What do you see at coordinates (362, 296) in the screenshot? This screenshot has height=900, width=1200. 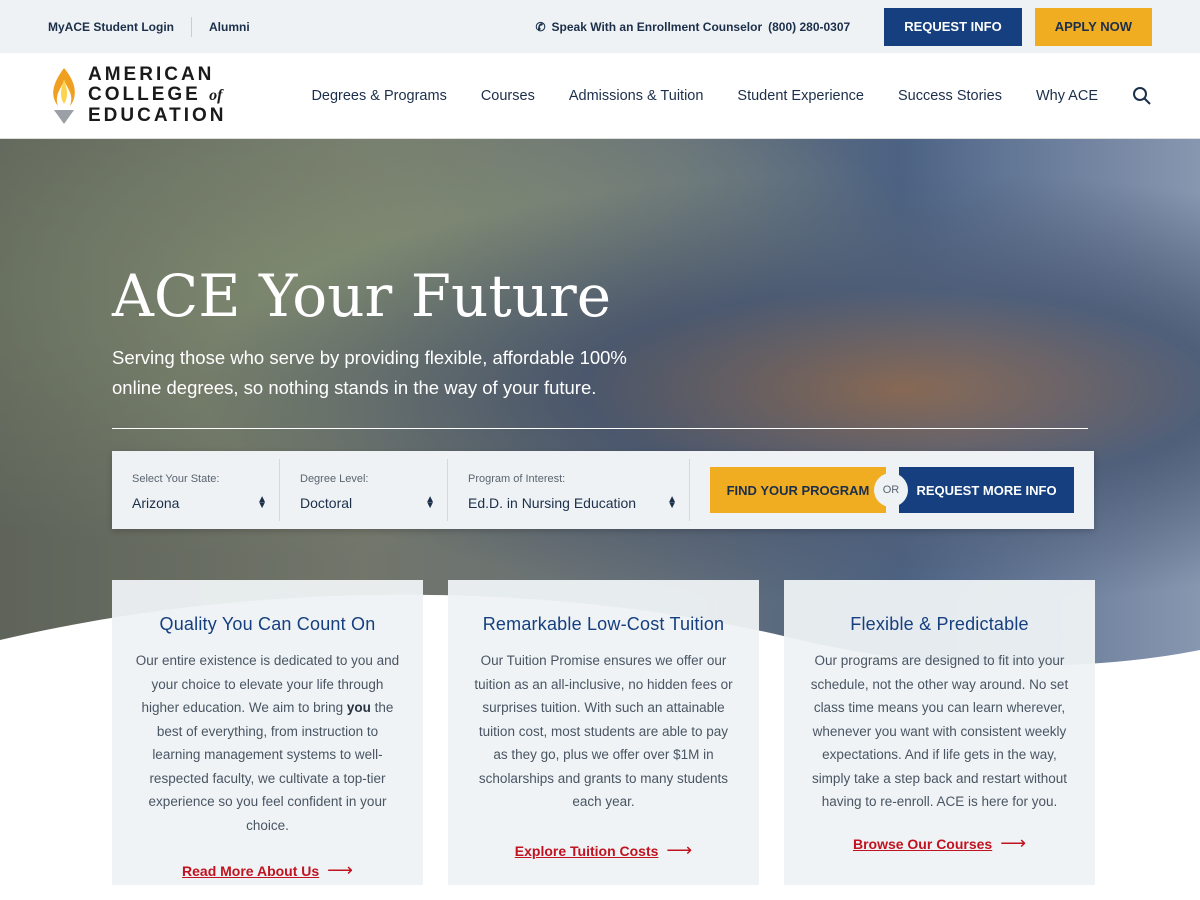 I see `hero-title: ACE Your Future` at bounding box center [362, 296].